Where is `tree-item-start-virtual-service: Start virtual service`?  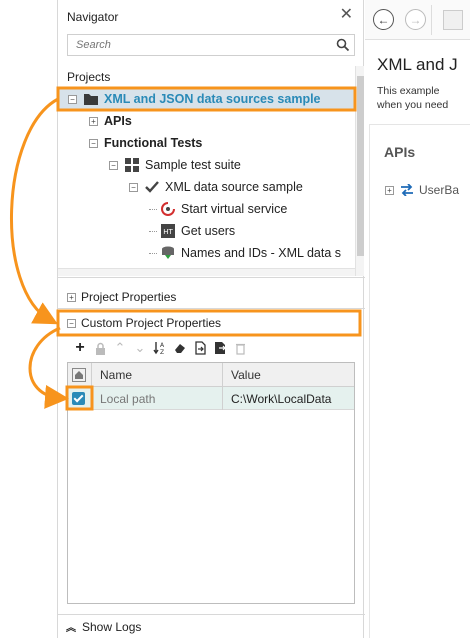 tree-item-start-virtual-service: Start virtual service is located at coordinates (218, 209).